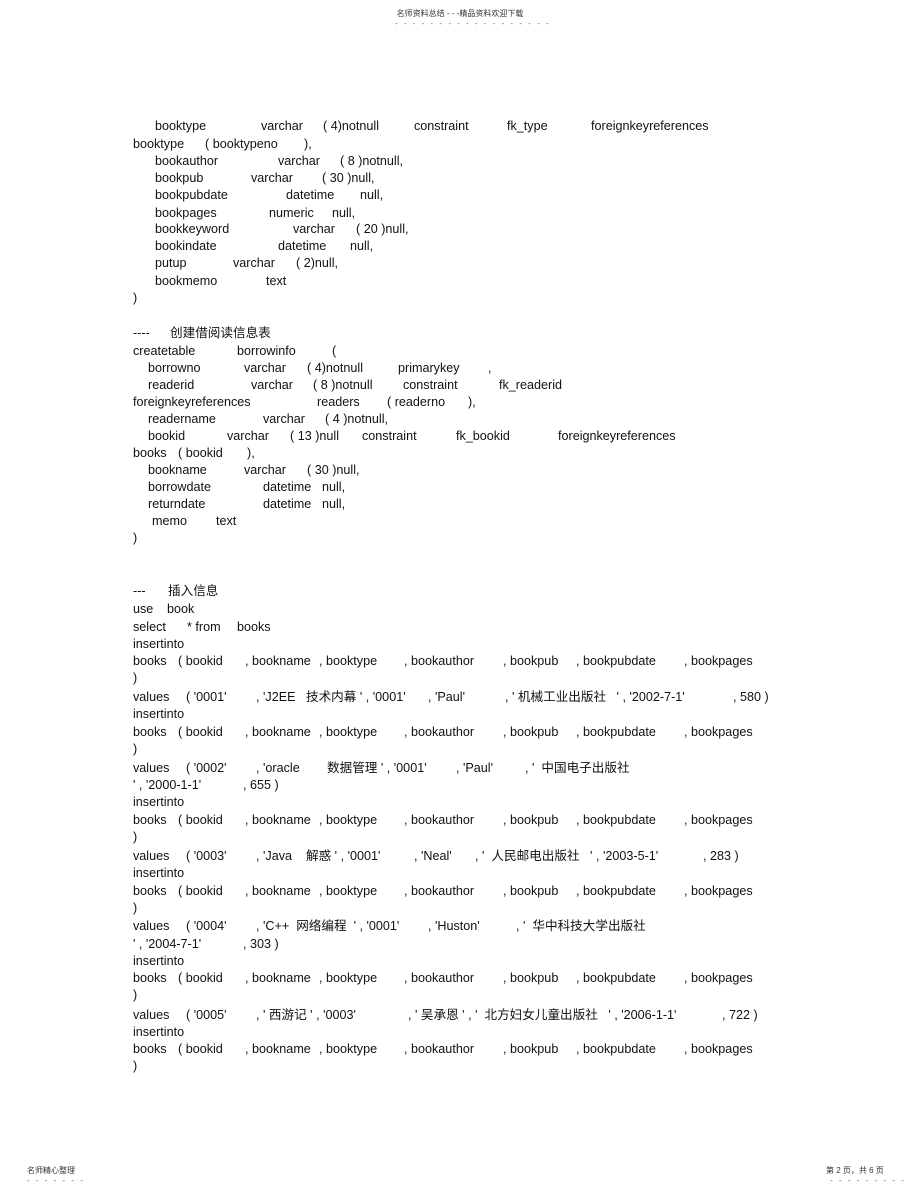  Describe the element at coordinates (174, 368) in the screenshot. I see `code-token: borrowno` at that location.